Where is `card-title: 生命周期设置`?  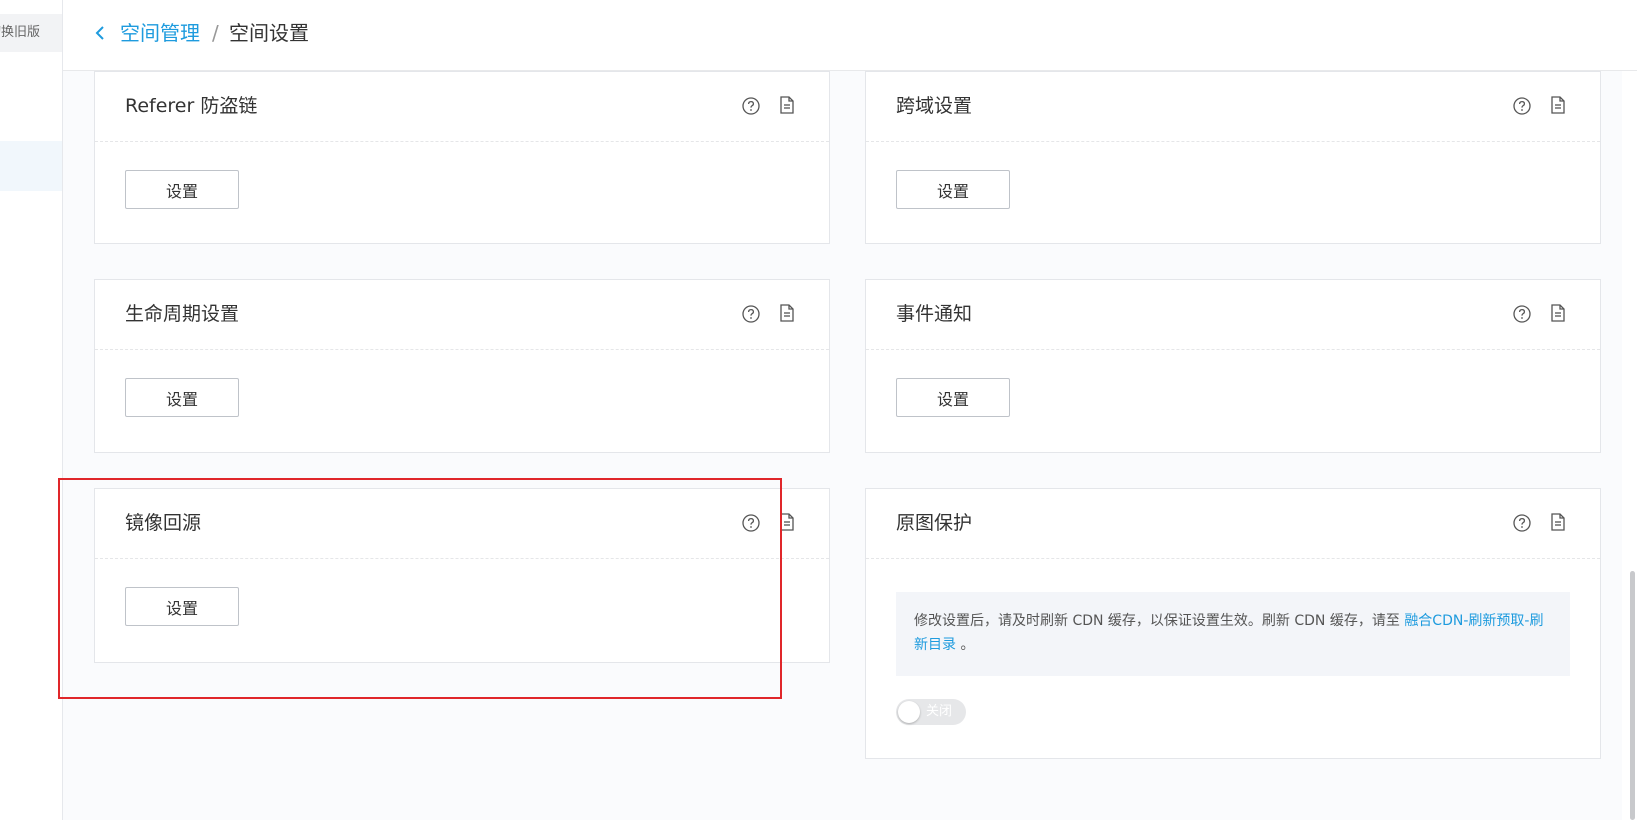
card-title: 生命周期设置 is located at coordinates (182, 314).